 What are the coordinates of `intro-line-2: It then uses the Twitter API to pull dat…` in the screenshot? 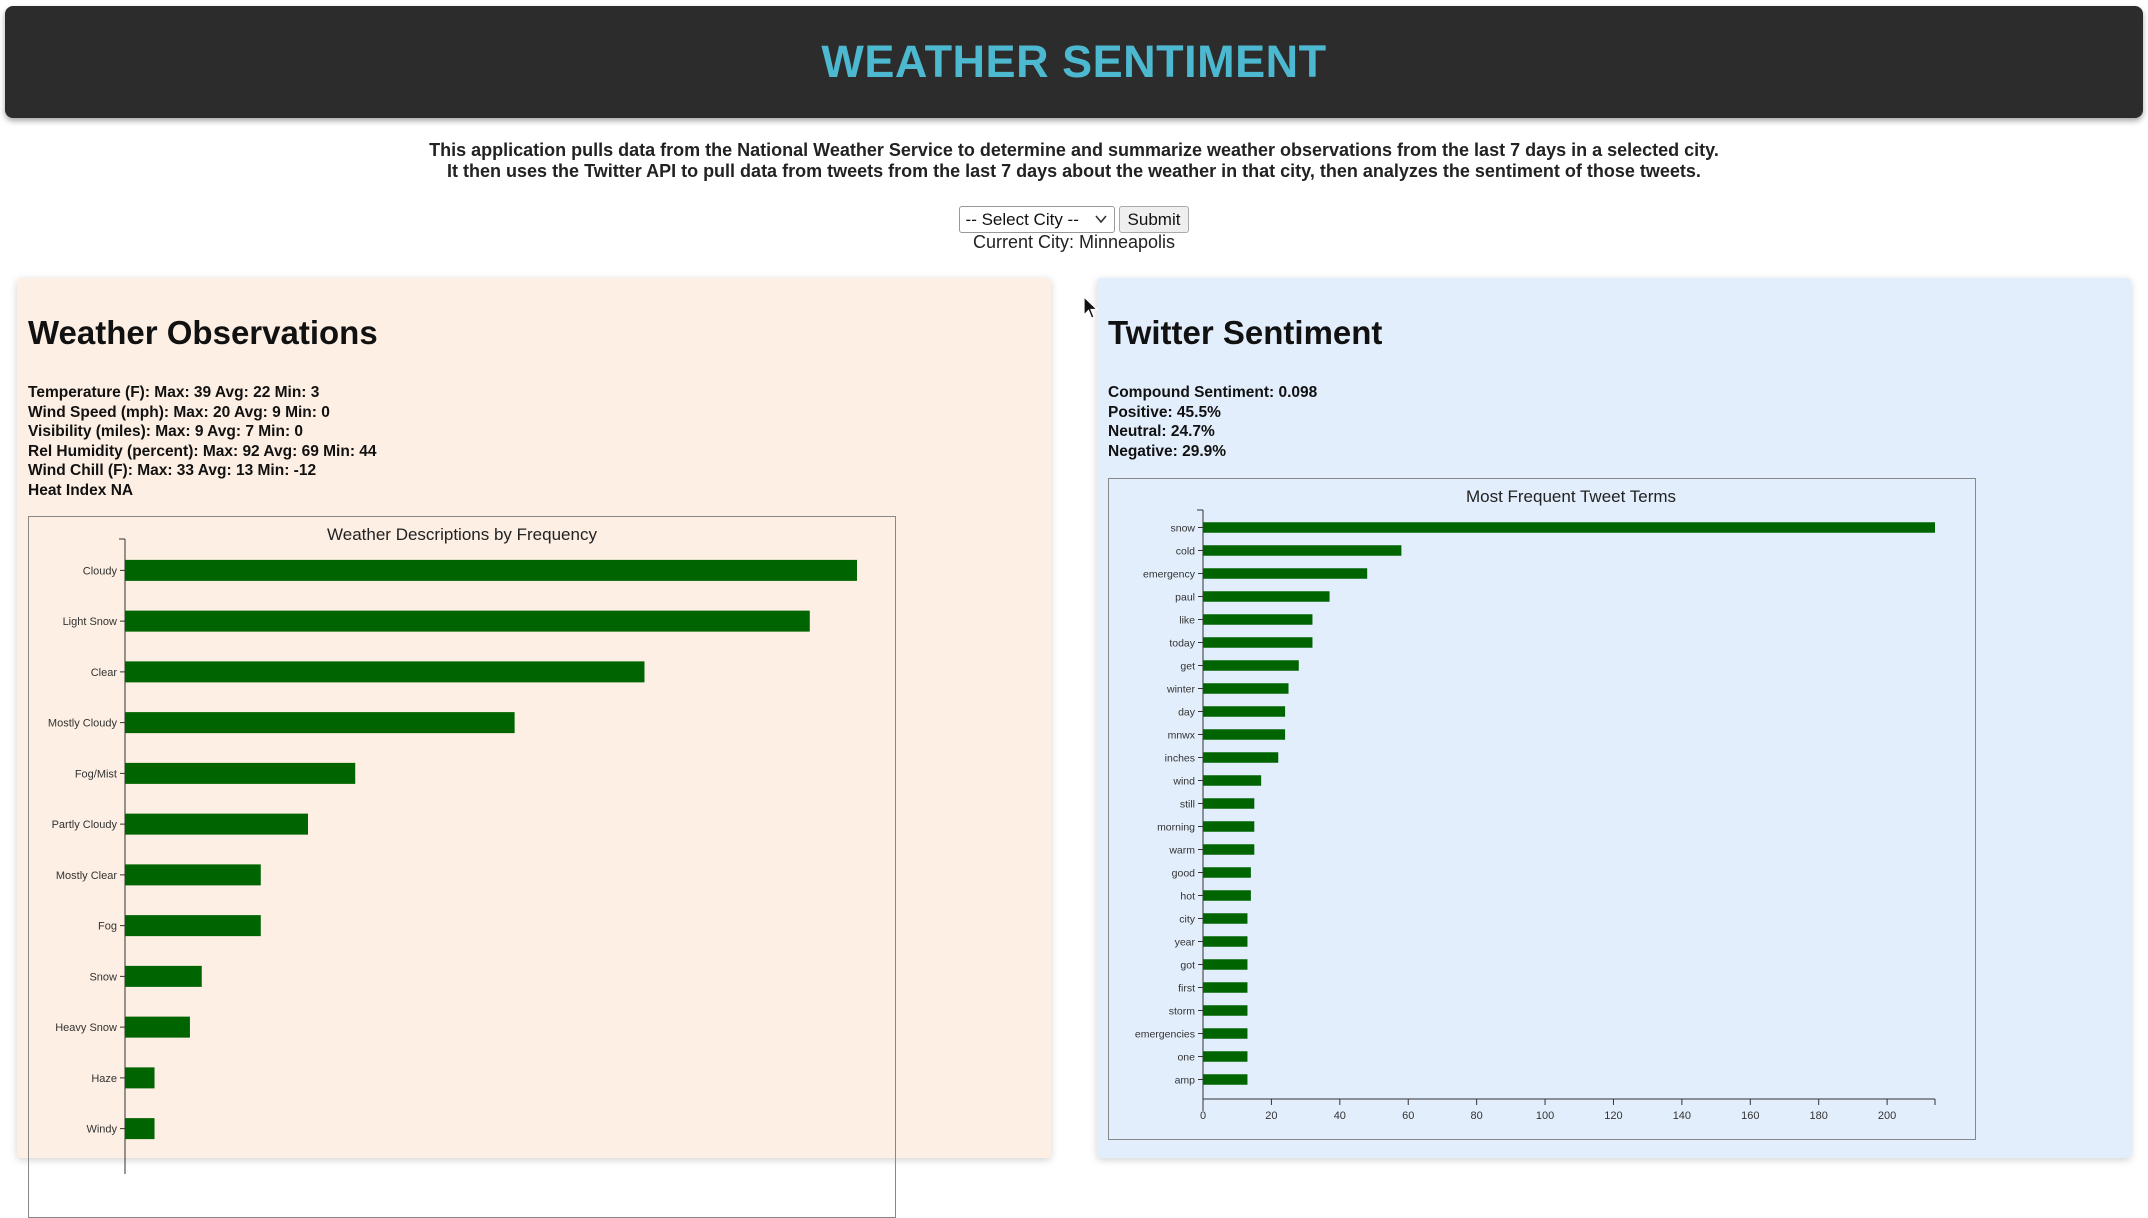 It's located at (1074, 171).